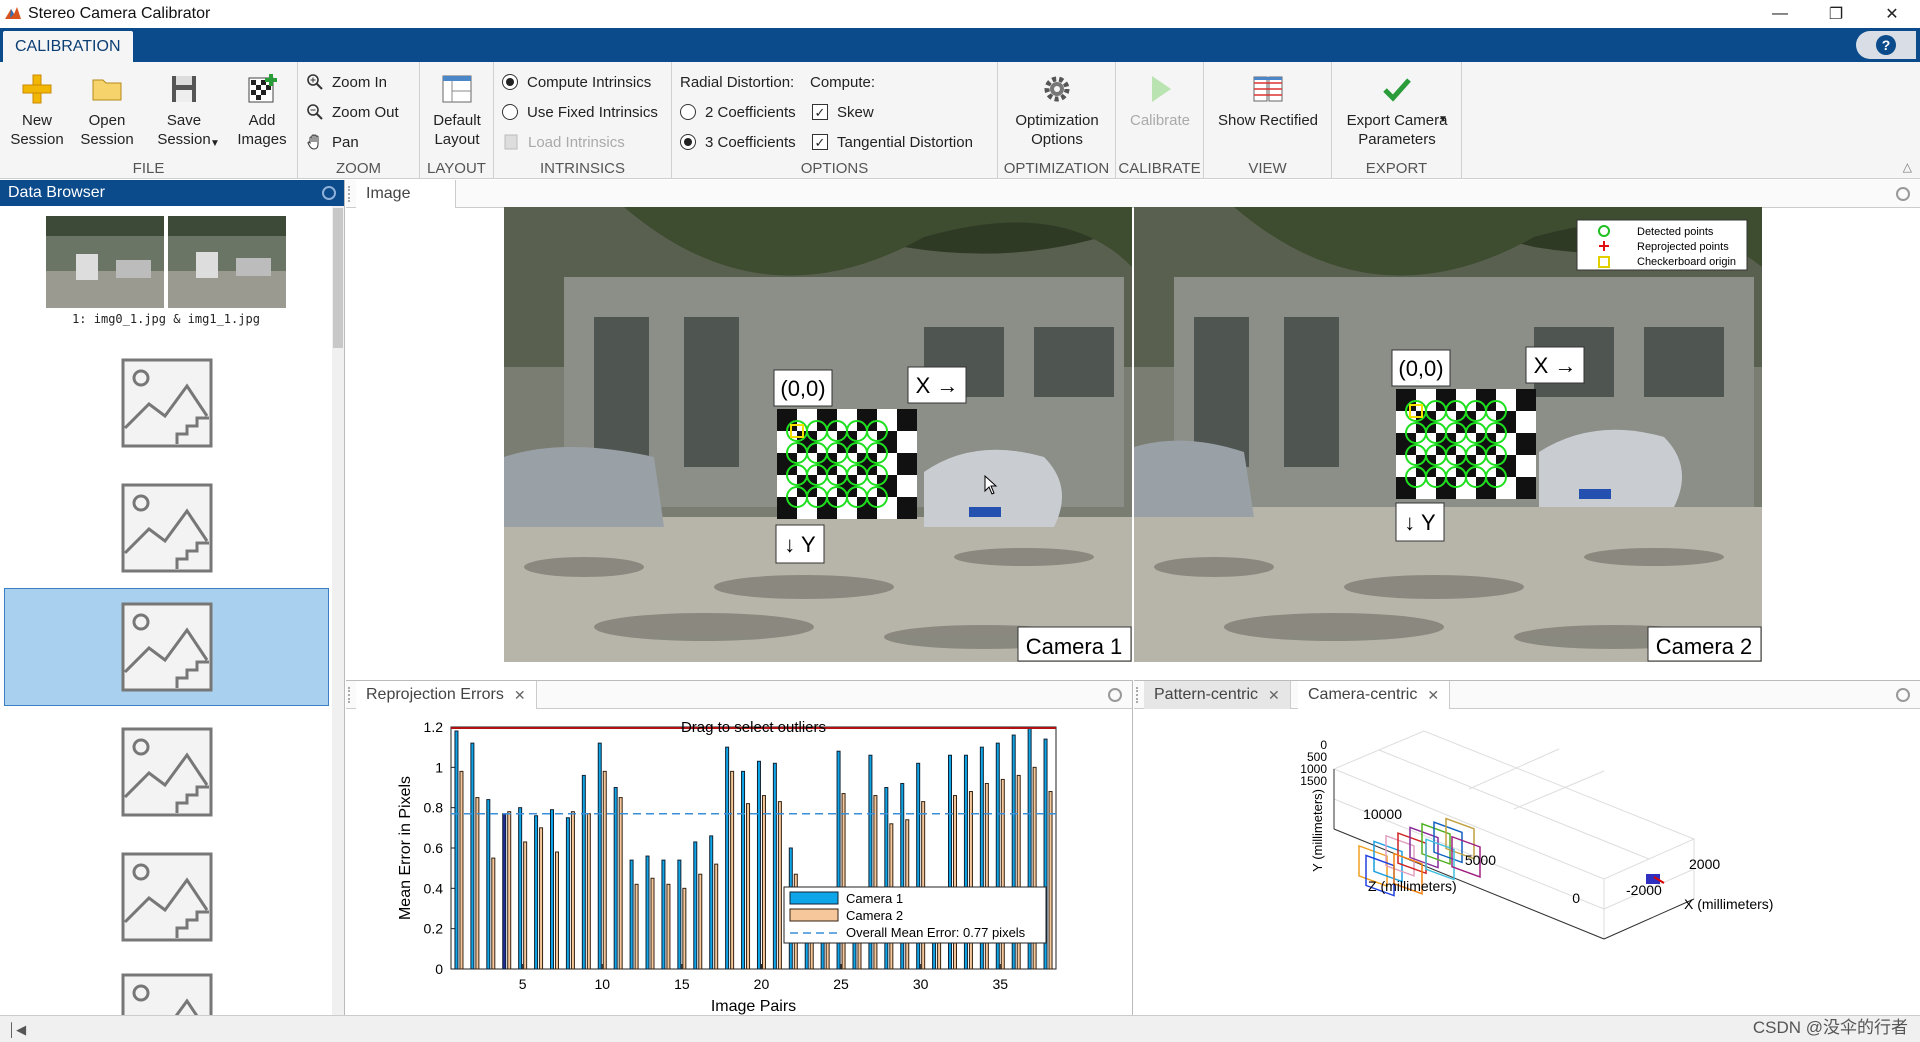  Describe the element at coordinates (1000, 984) in the screenshot. I see `x-tick-label: 35` at that location.